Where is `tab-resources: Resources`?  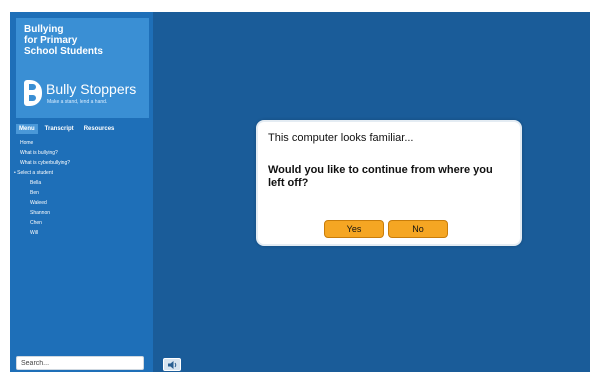 tab-resources: Resources is located at coordinates (99, 129).